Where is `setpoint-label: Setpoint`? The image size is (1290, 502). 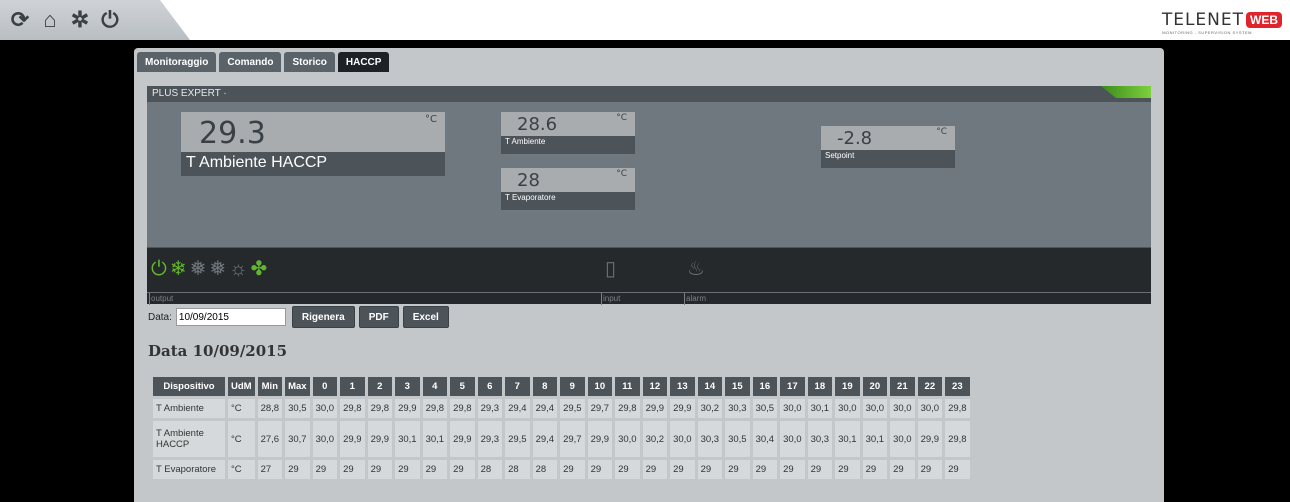 setpoint-label: Setpoint is located at coordinates (888, 159).